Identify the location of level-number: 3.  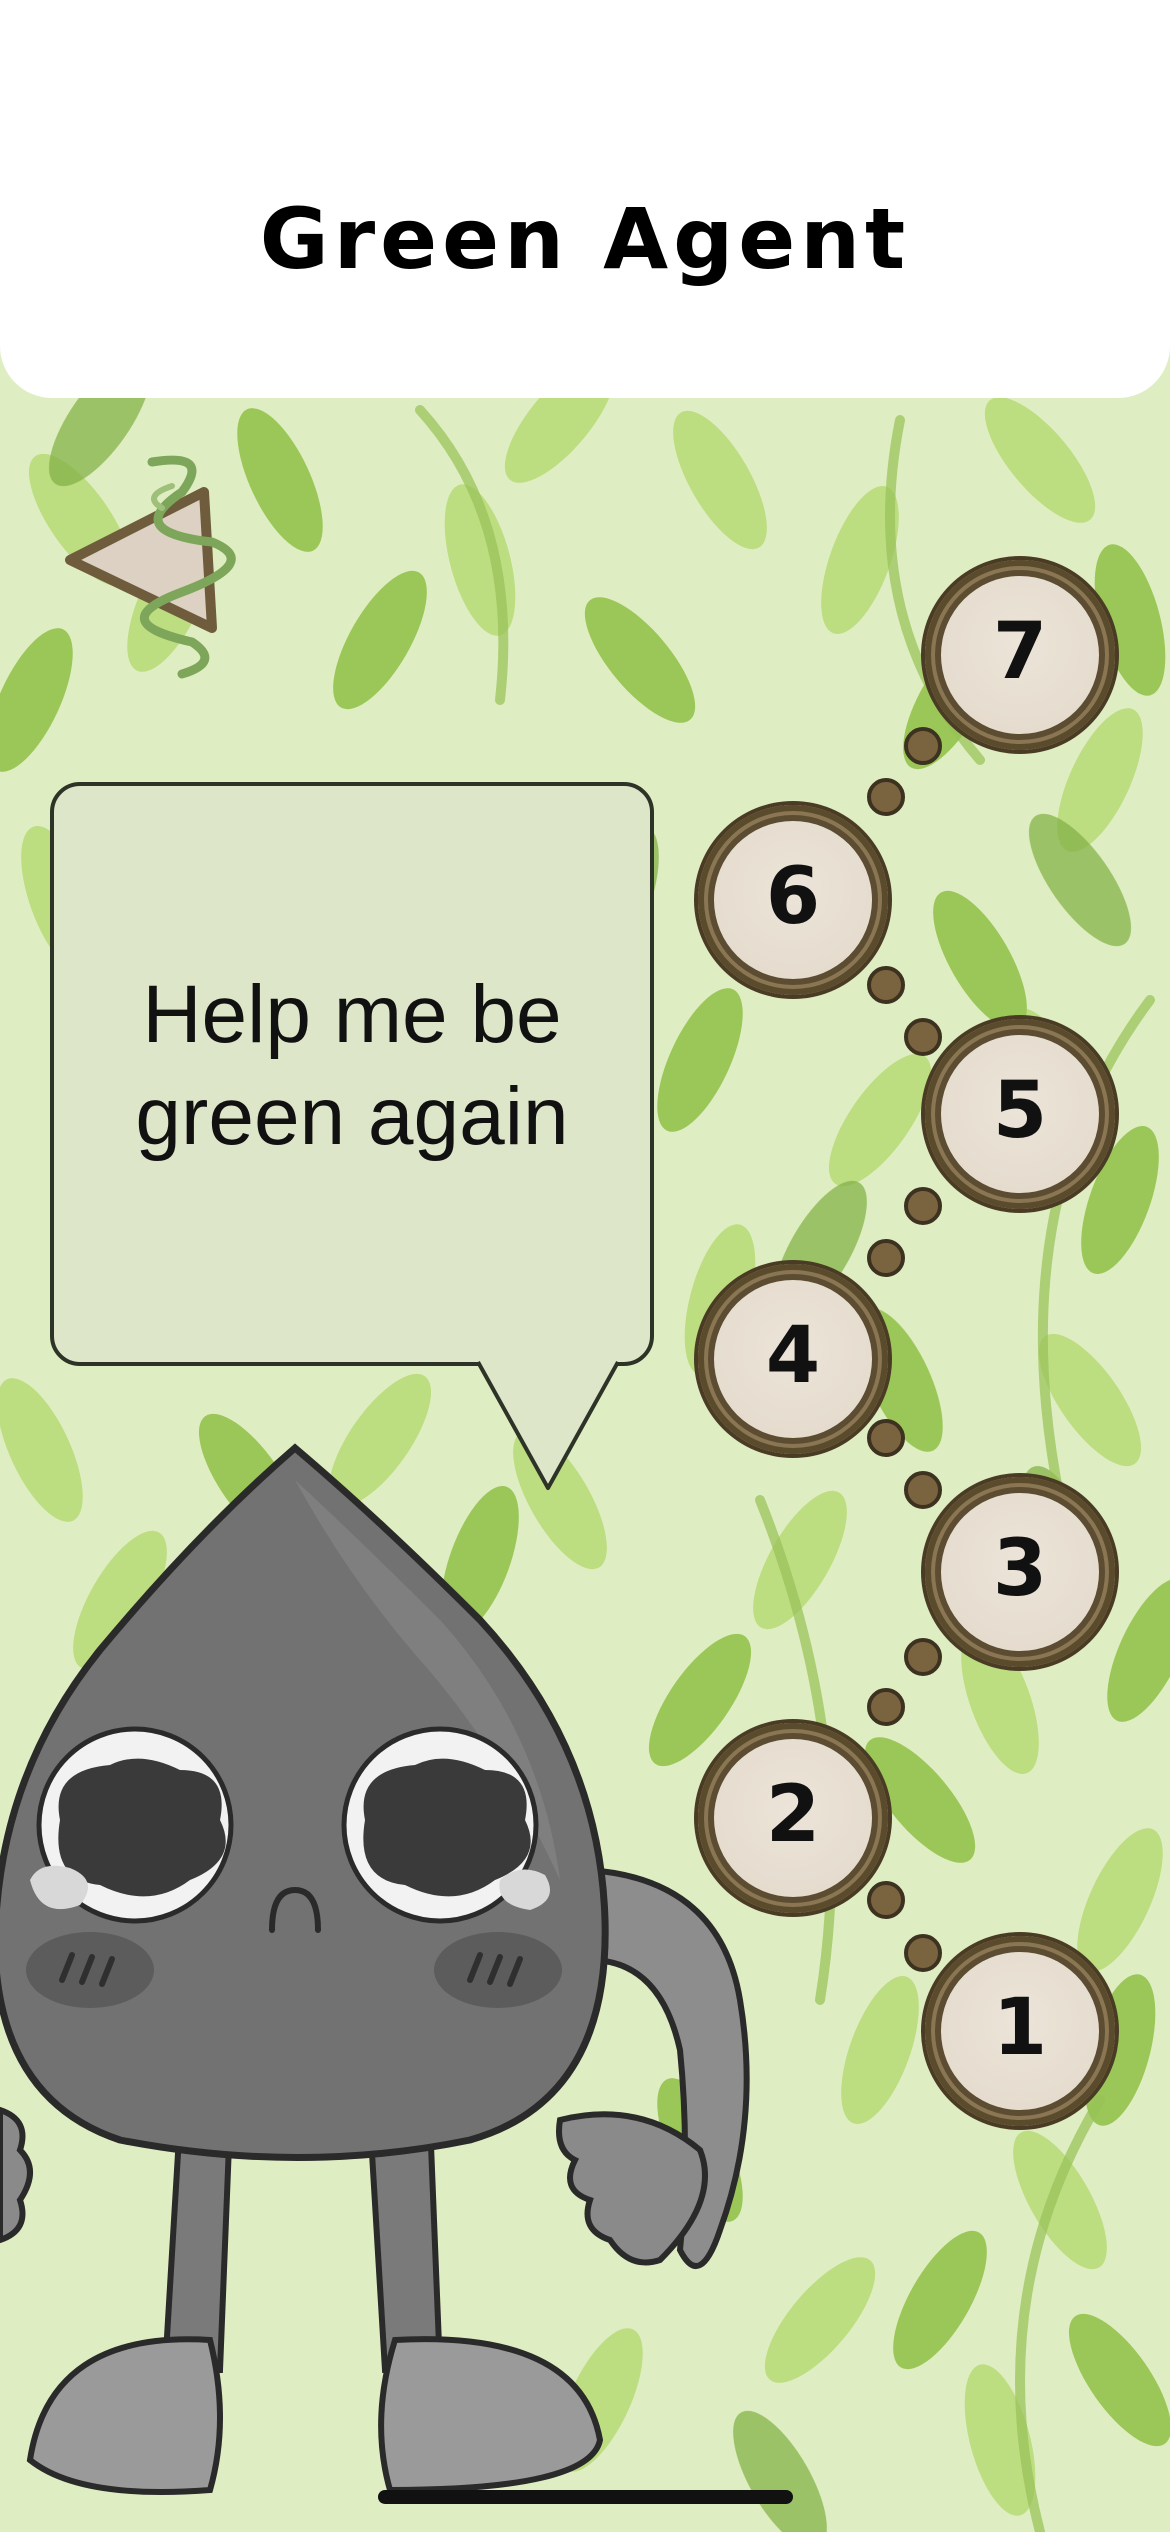
(1020, 1569).